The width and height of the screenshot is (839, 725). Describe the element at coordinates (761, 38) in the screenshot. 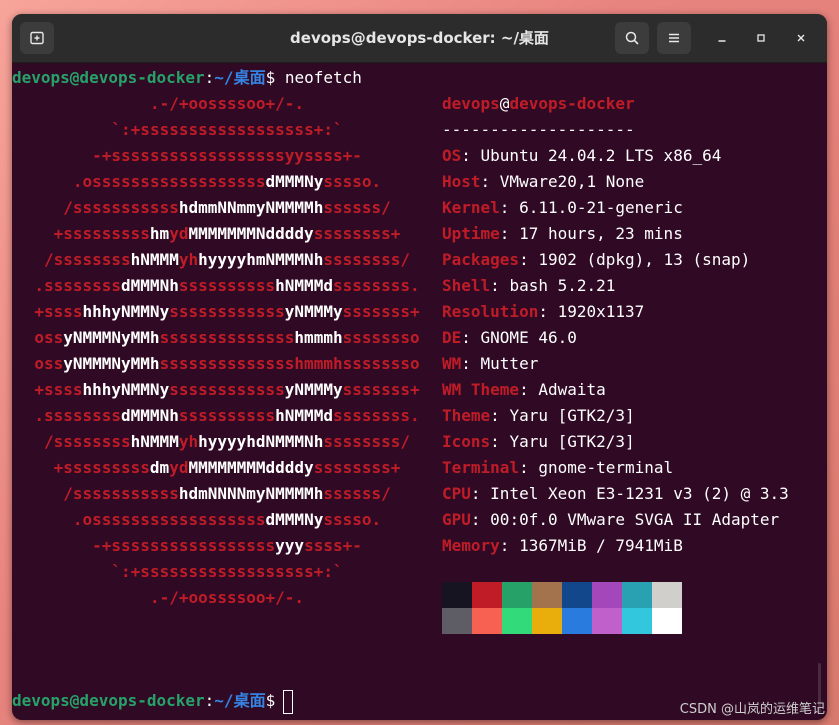

I see `maximize-icon` at that location.